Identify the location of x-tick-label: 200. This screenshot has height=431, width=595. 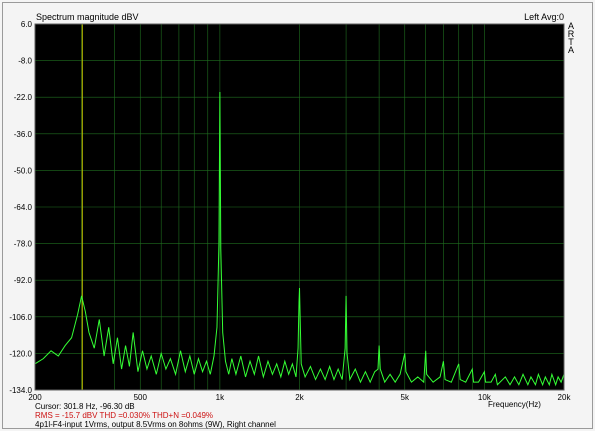
(35, 397).